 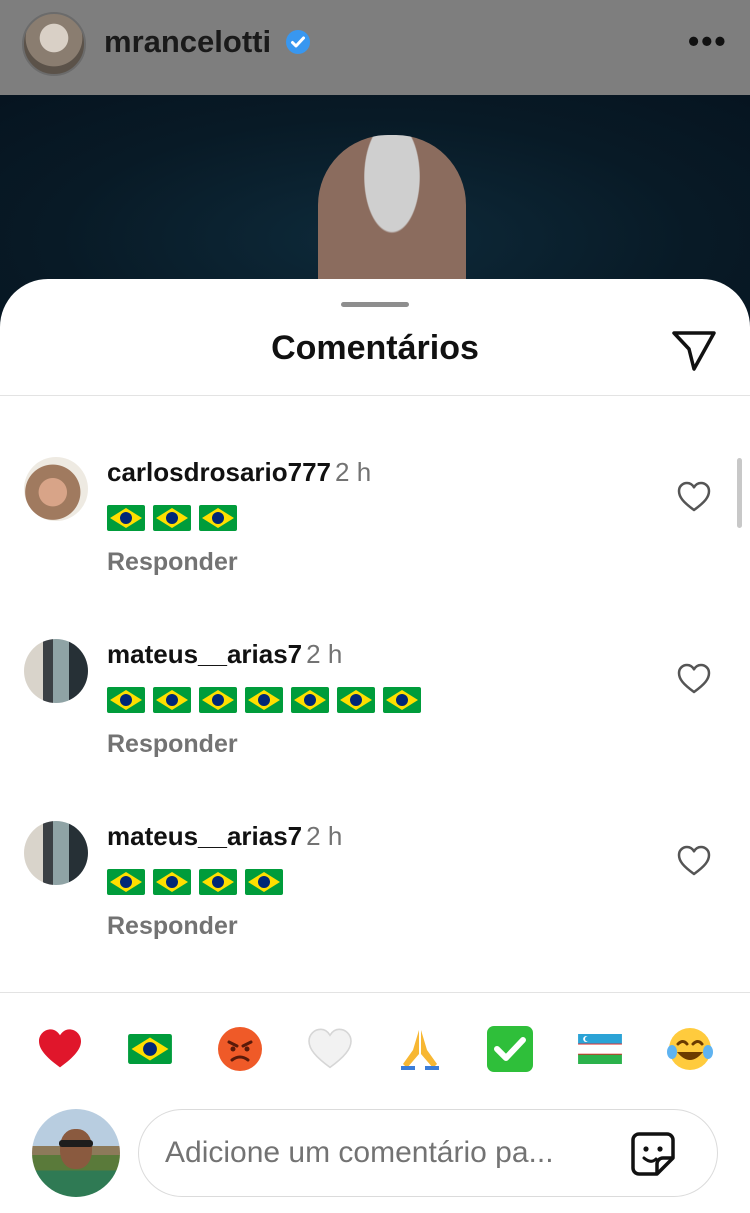 What do you see at coordinates (375, 1052) in the screenshot?
I see `emoji-quick-bar` at bounding box center [375, 1052].